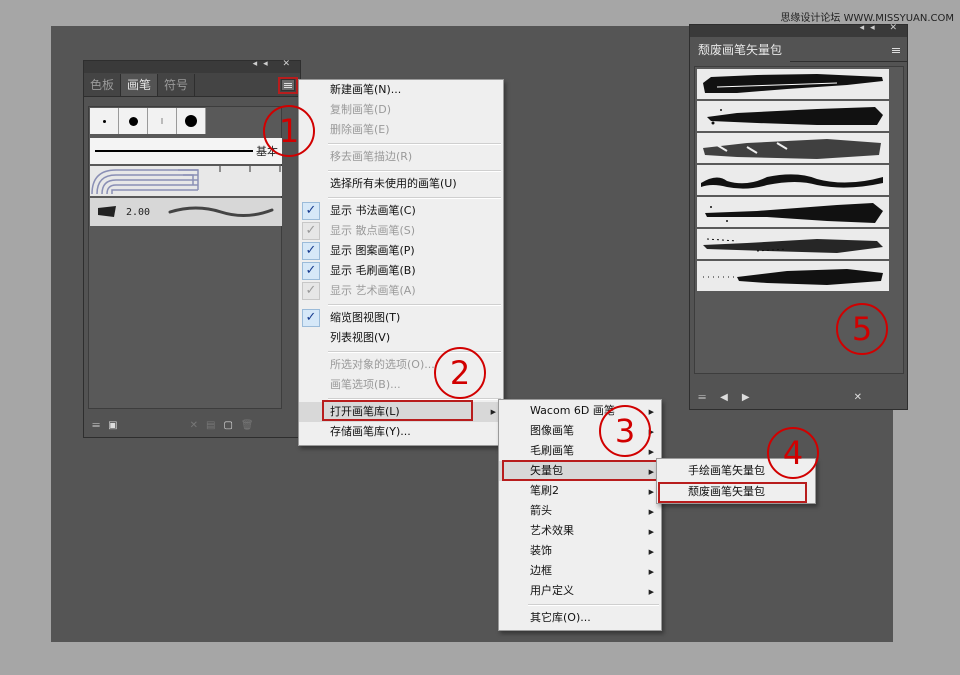 The image size is (960, 675). What do you see at coordinates (227, 425) in the screenshot?
I see `new-brush-icon: ▢` at bounding box center [227, 425].